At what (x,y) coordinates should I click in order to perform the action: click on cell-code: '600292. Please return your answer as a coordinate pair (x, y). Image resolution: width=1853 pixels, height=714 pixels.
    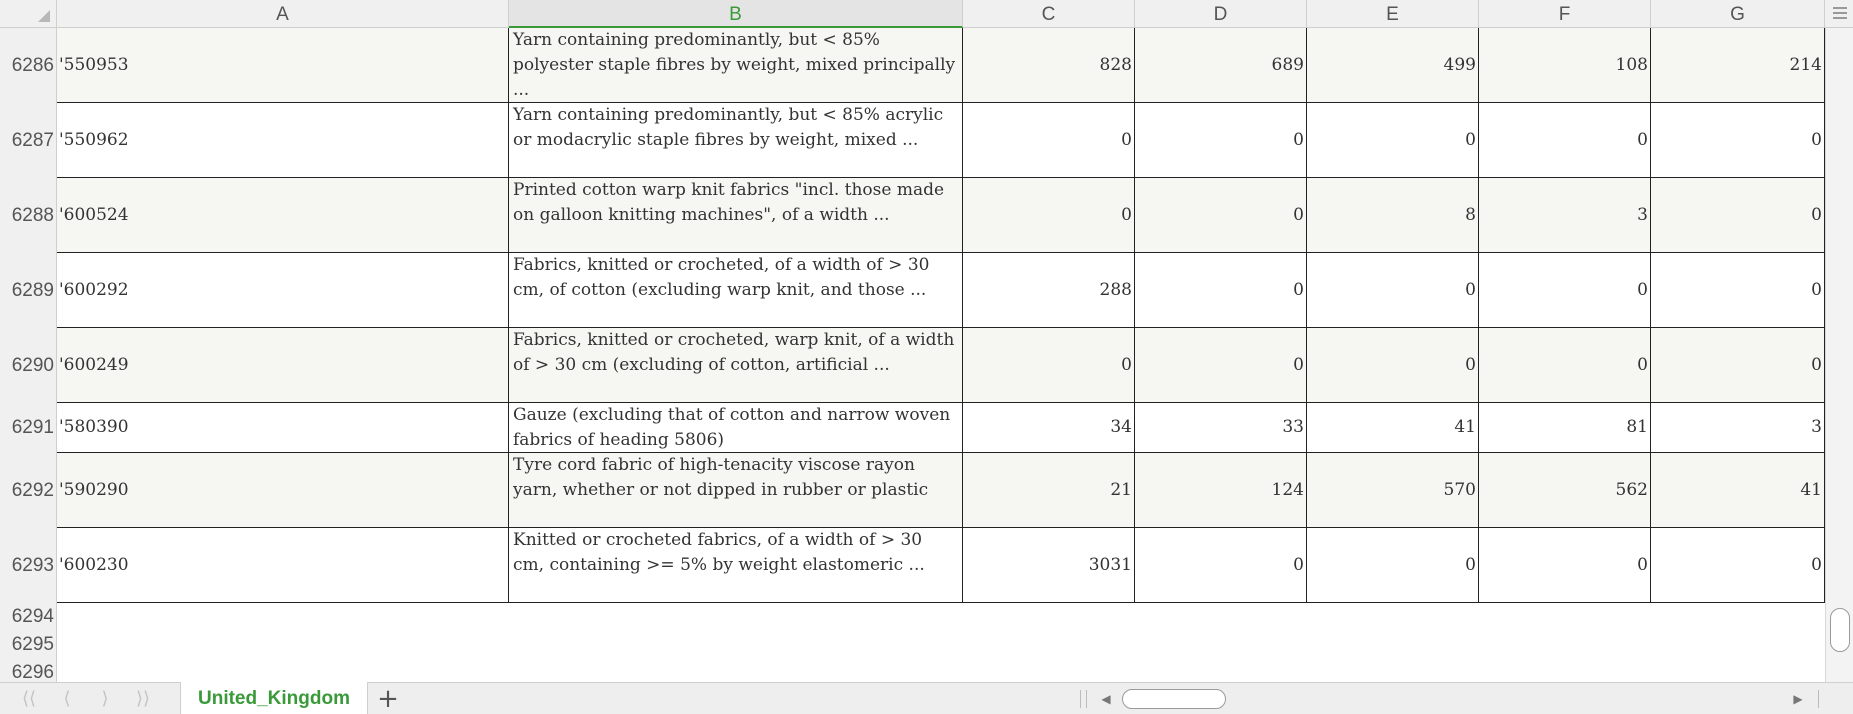
    Looking at the image, I should click on (283, 290).